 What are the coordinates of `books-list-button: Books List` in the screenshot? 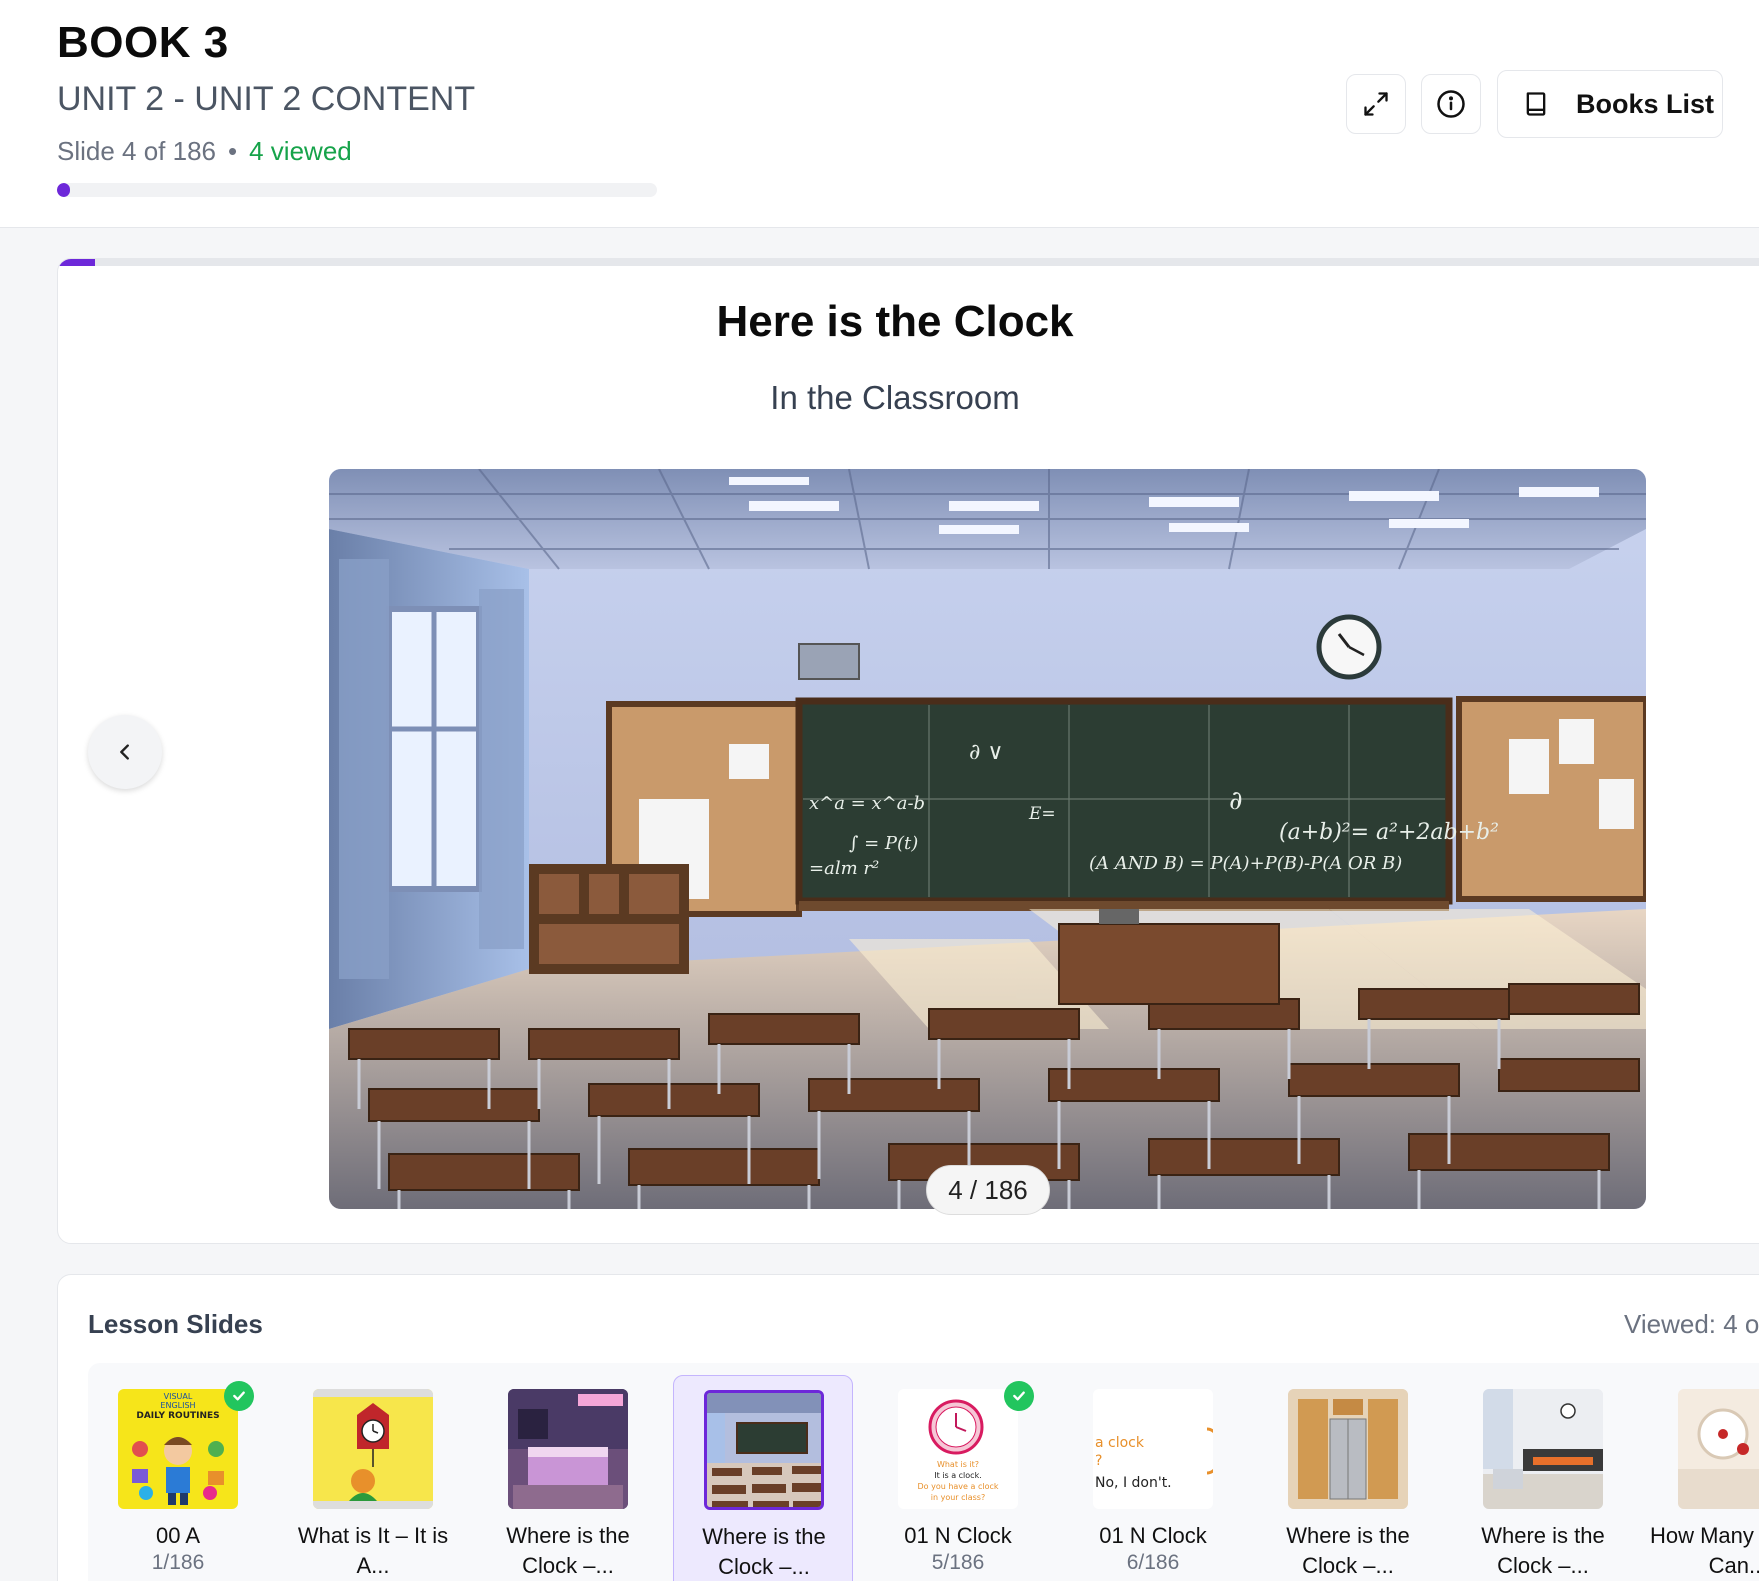 It's located at (1610, 104).